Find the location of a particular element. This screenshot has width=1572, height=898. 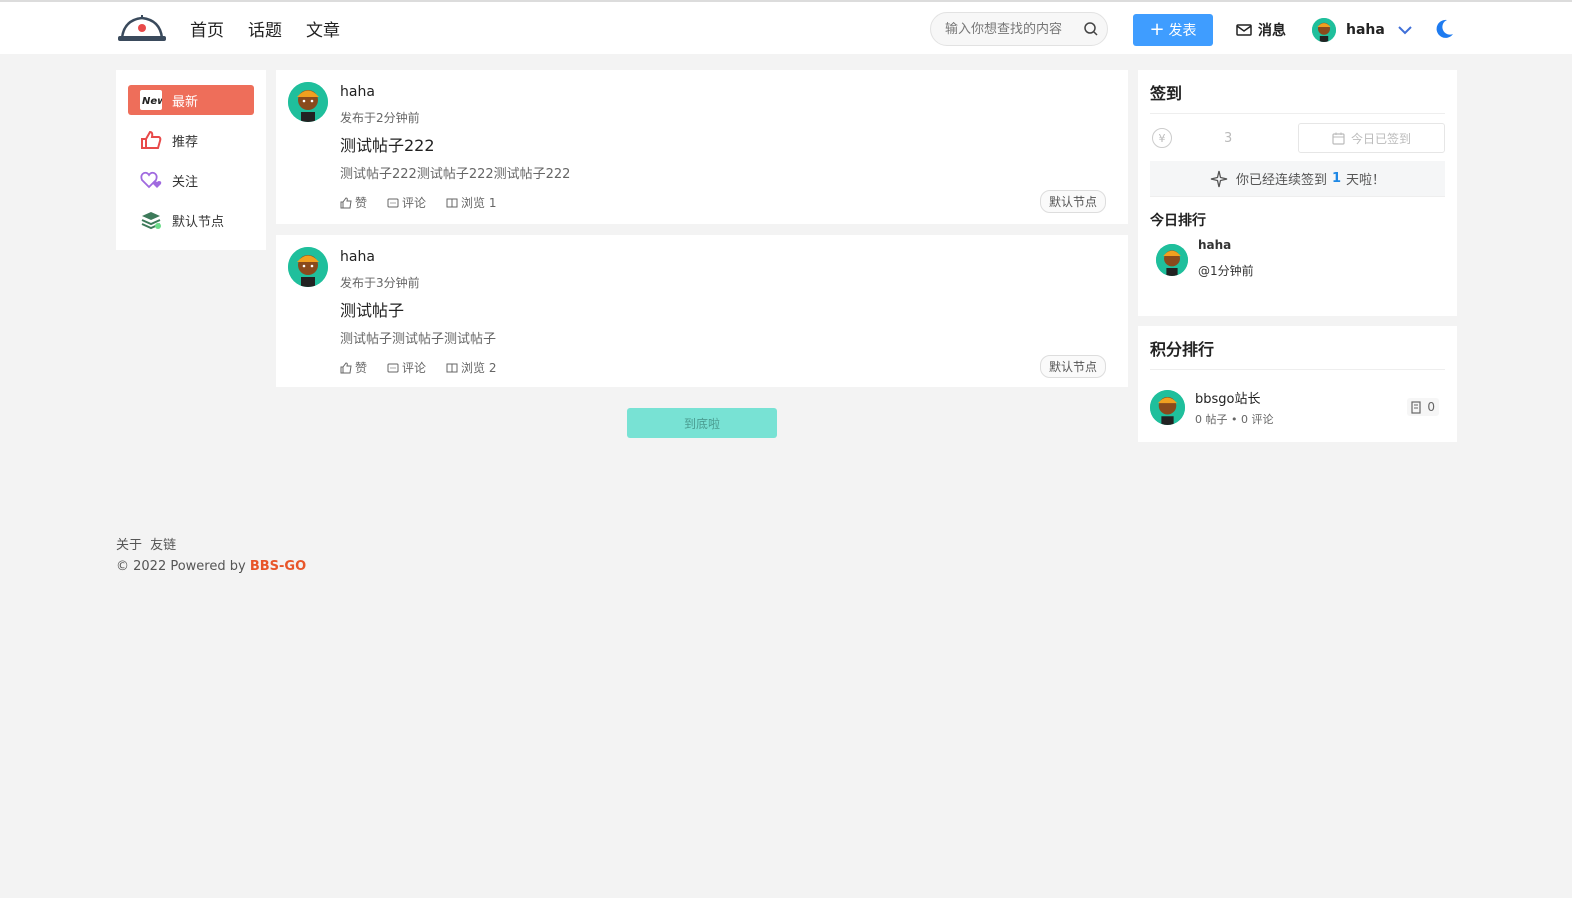

brand-link: BBS-GO is located at coordinates (278, 566).